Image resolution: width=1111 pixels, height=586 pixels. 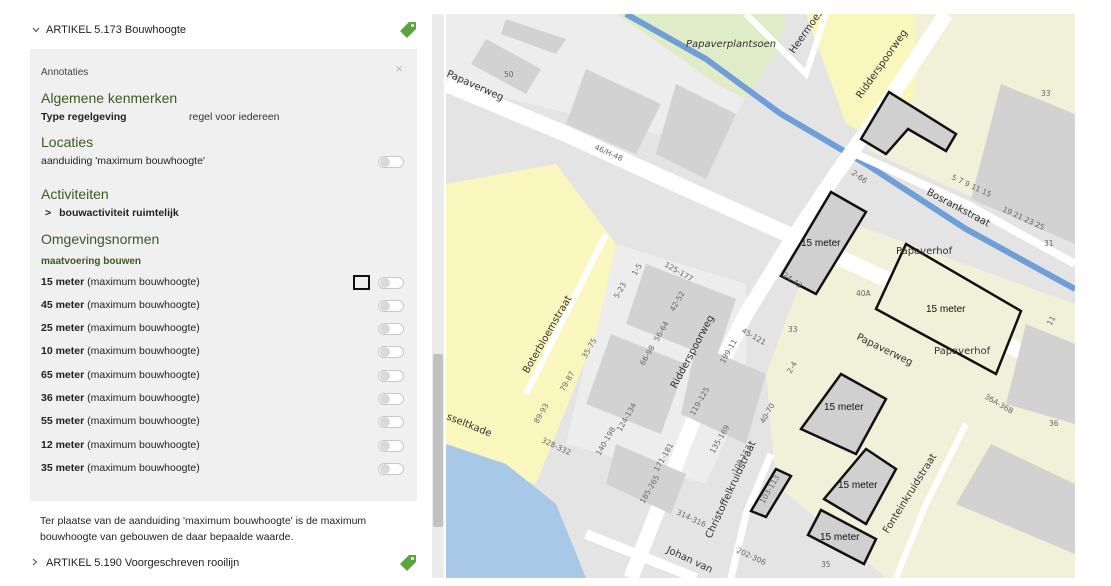 I want to click on house-number: 40A, so click(x=864, y=293).